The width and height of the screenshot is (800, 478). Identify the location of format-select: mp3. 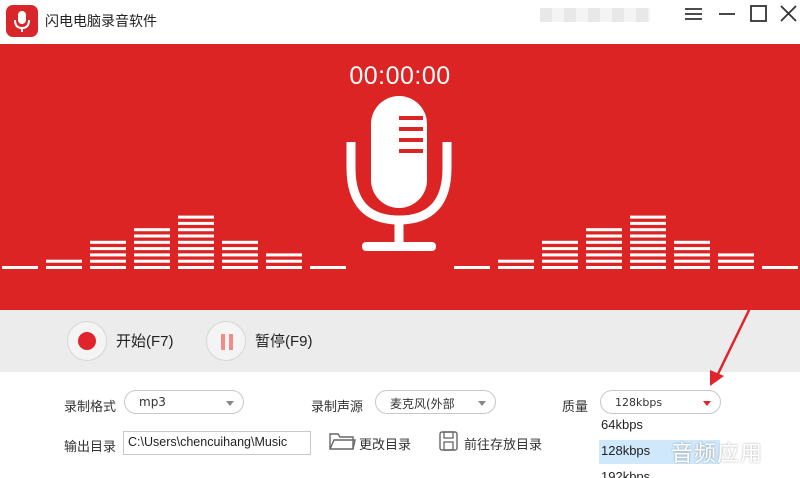
(184, 402).